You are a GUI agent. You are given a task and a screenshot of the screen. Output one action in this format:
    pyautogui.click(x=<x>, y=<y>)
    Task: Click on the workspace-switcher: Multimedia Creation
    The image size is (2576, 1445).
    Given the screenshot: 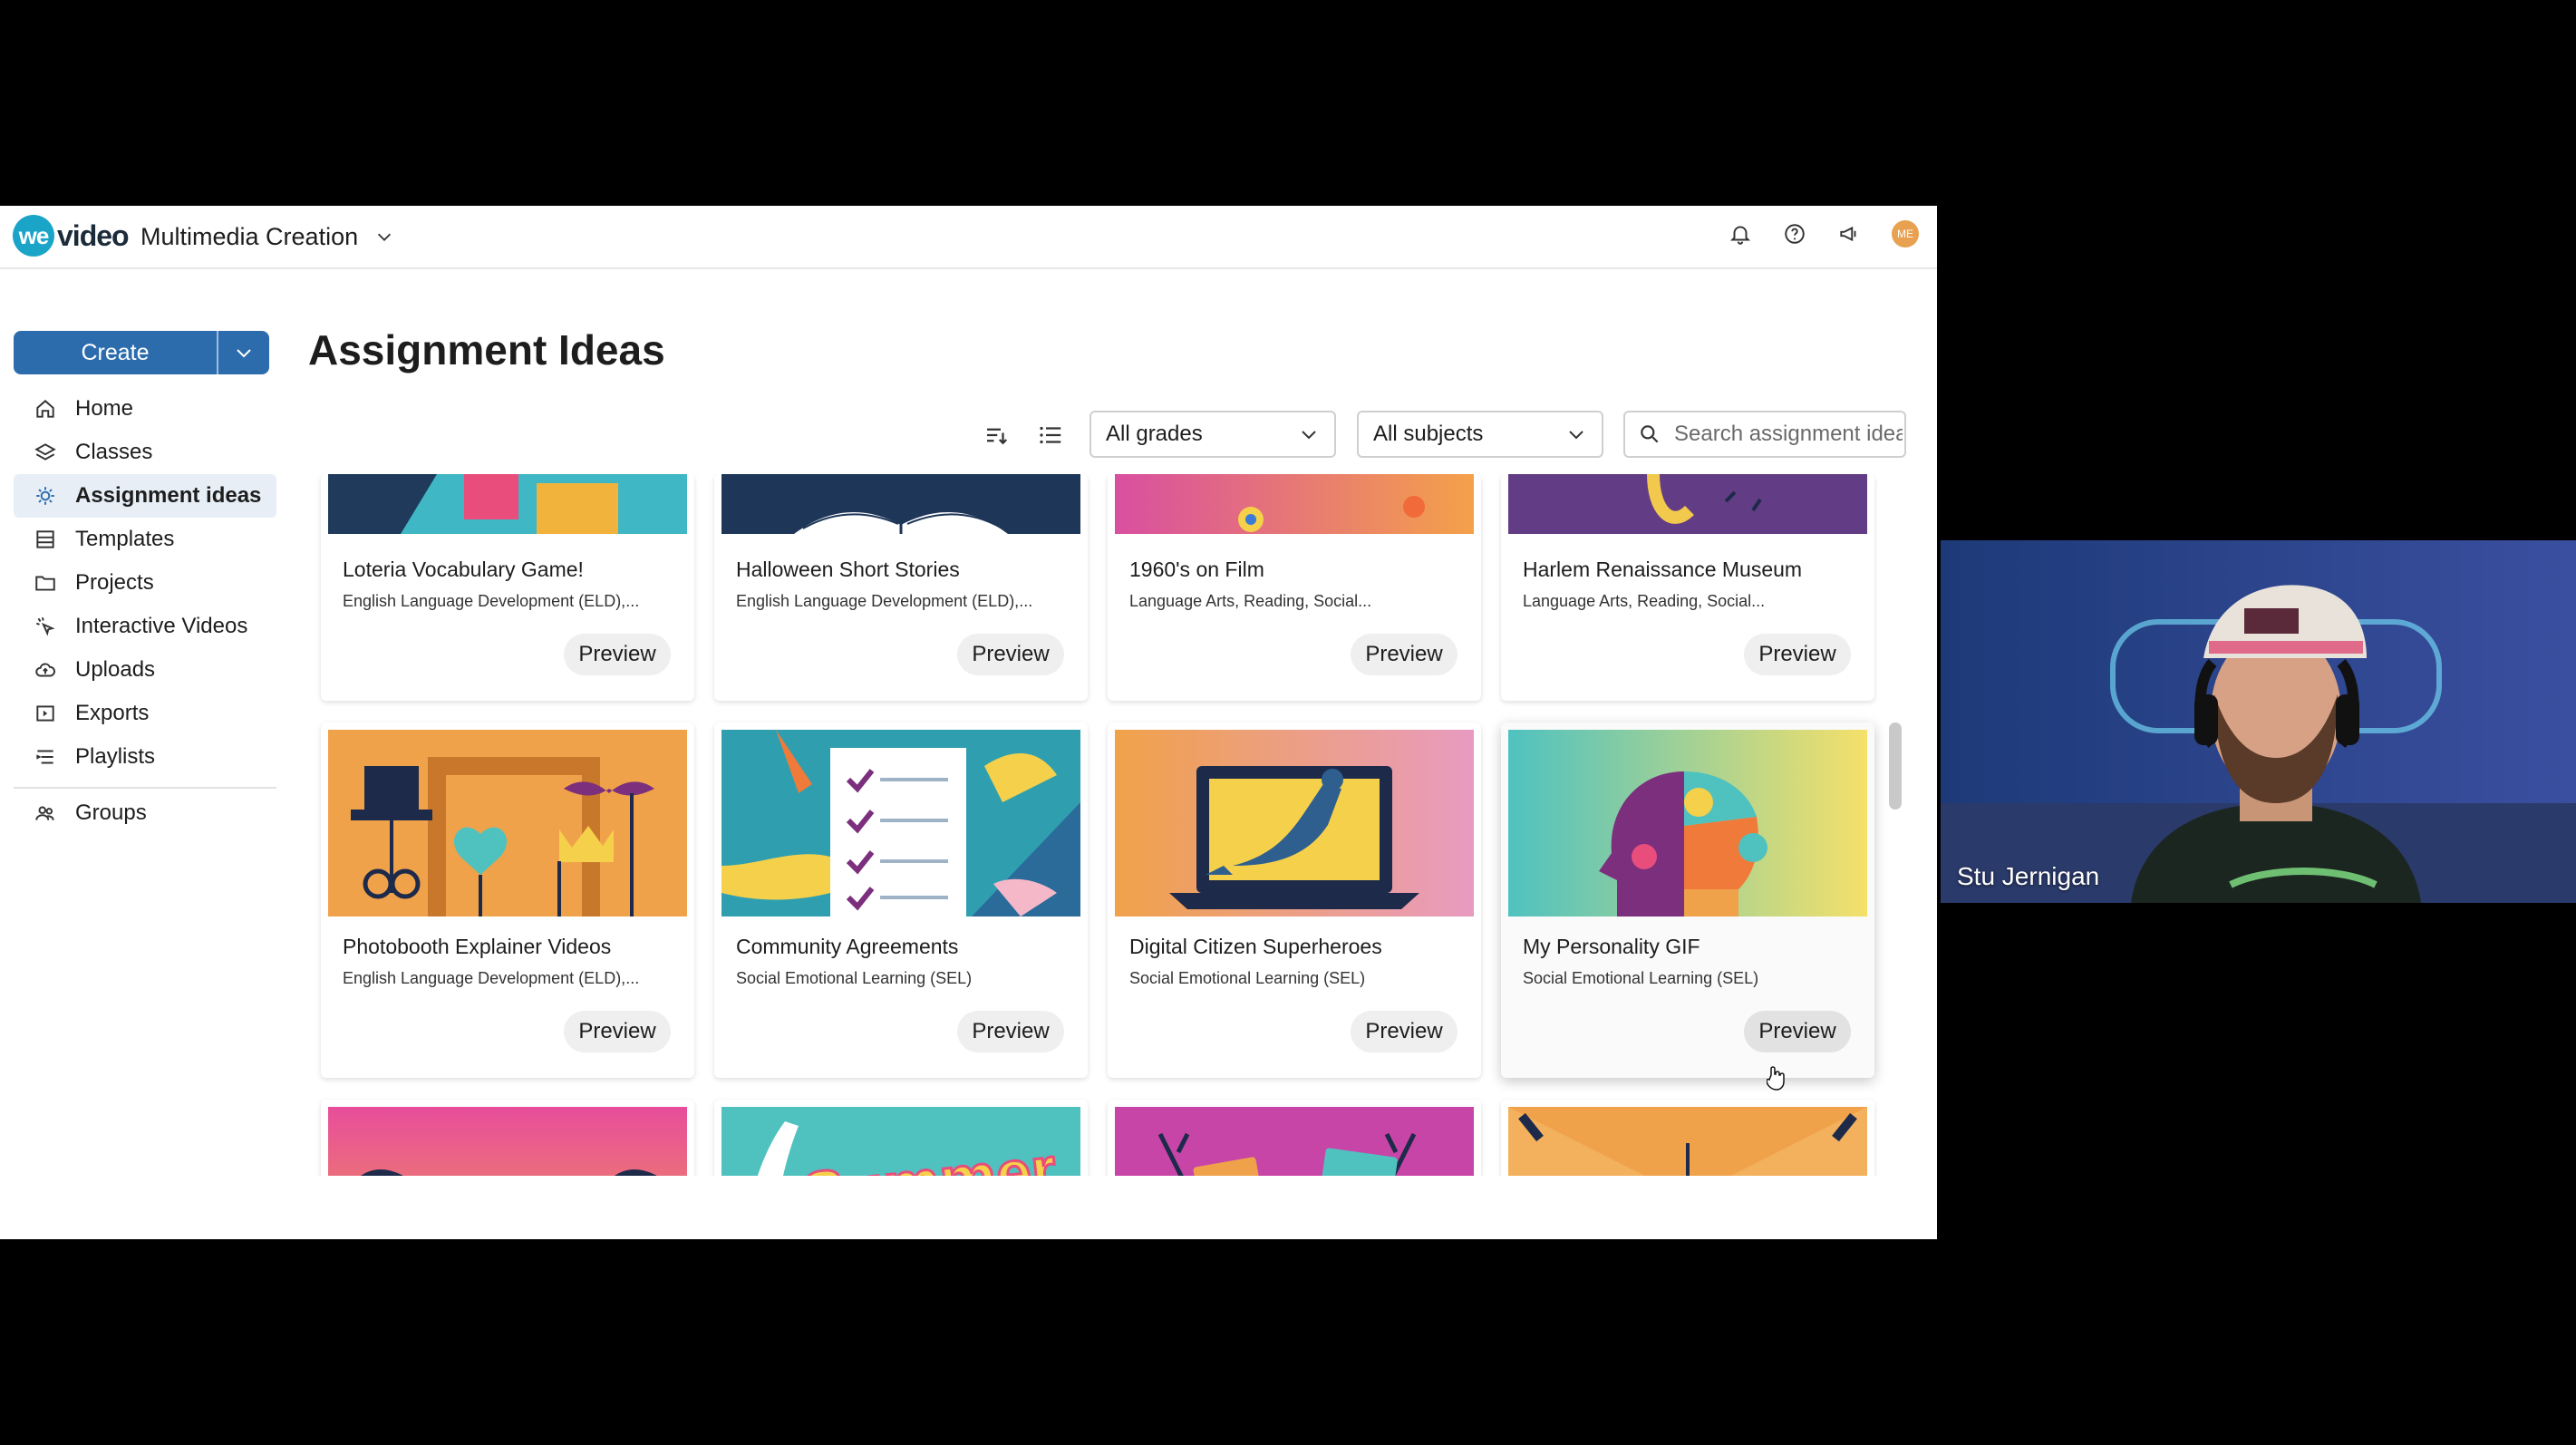 What is the action you would take?
    pyautogui.click(x=267, y=237)
    